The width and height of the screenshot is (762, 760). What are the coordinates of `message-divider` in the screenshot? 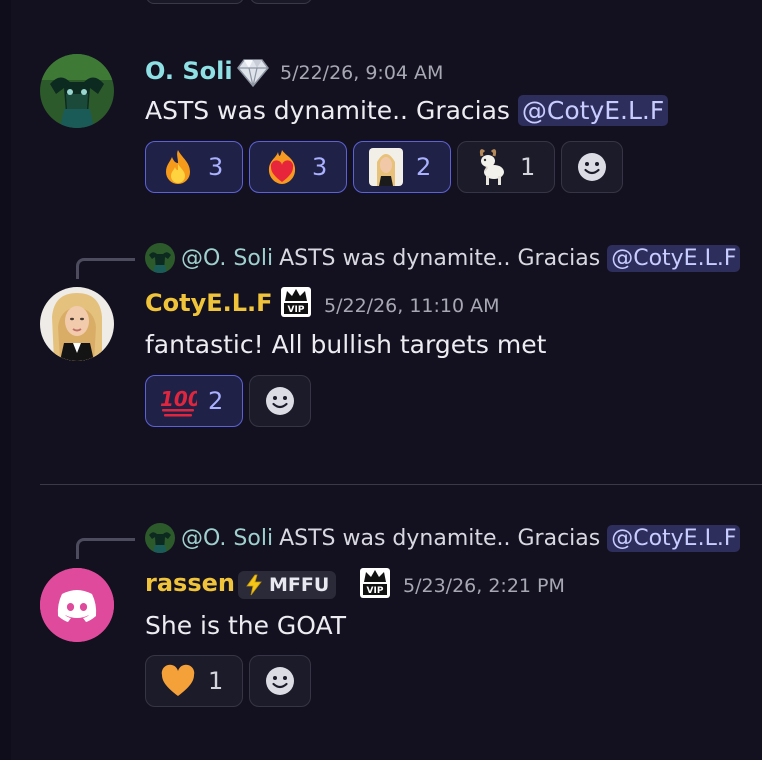 It's located at (401, 484).